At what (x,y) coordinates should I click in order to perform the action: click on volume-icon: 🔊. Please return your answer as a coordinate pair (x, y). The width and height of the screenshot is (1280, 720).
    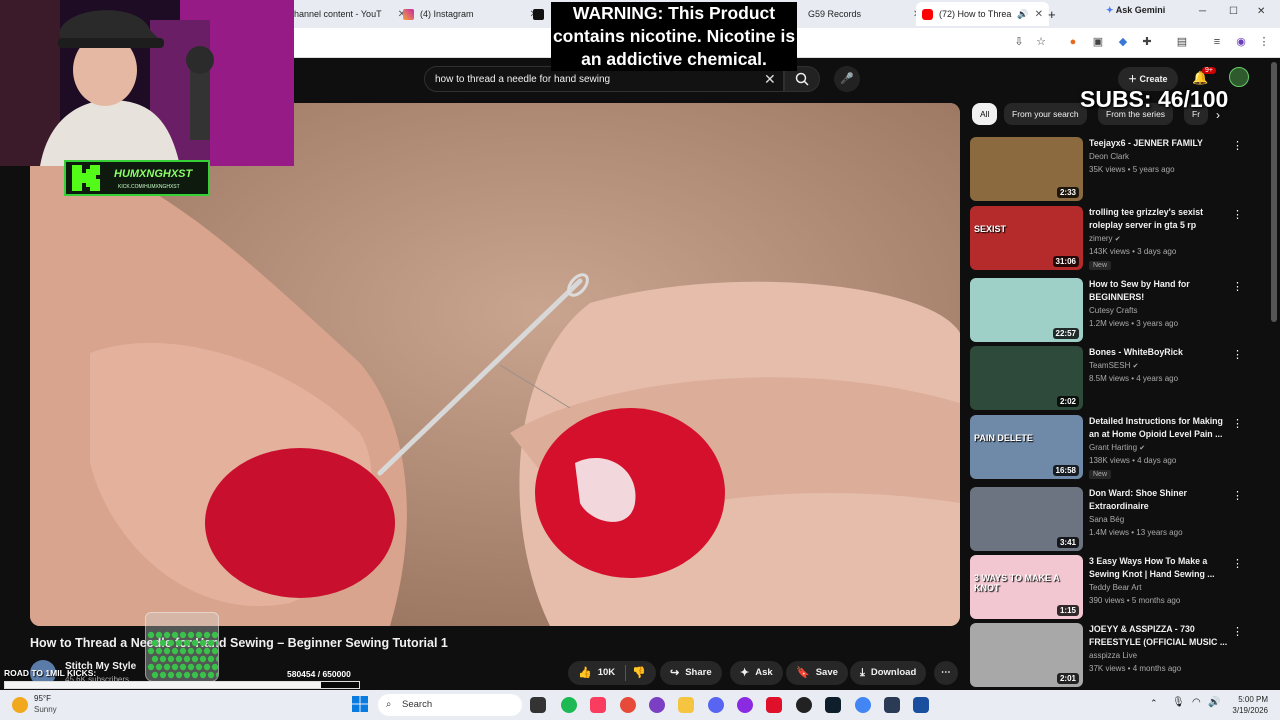
    Looking at the image, I should click on (1214, 702).